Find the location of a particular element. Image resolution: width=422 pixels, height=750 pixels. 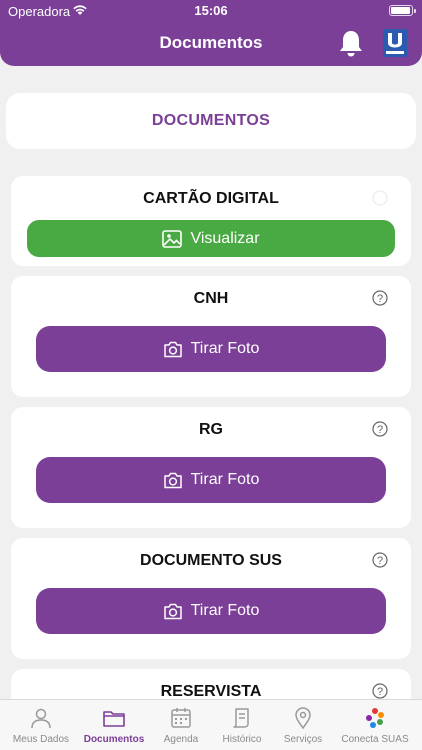

button-label: Visualizar is located at coordinates (225, 238).